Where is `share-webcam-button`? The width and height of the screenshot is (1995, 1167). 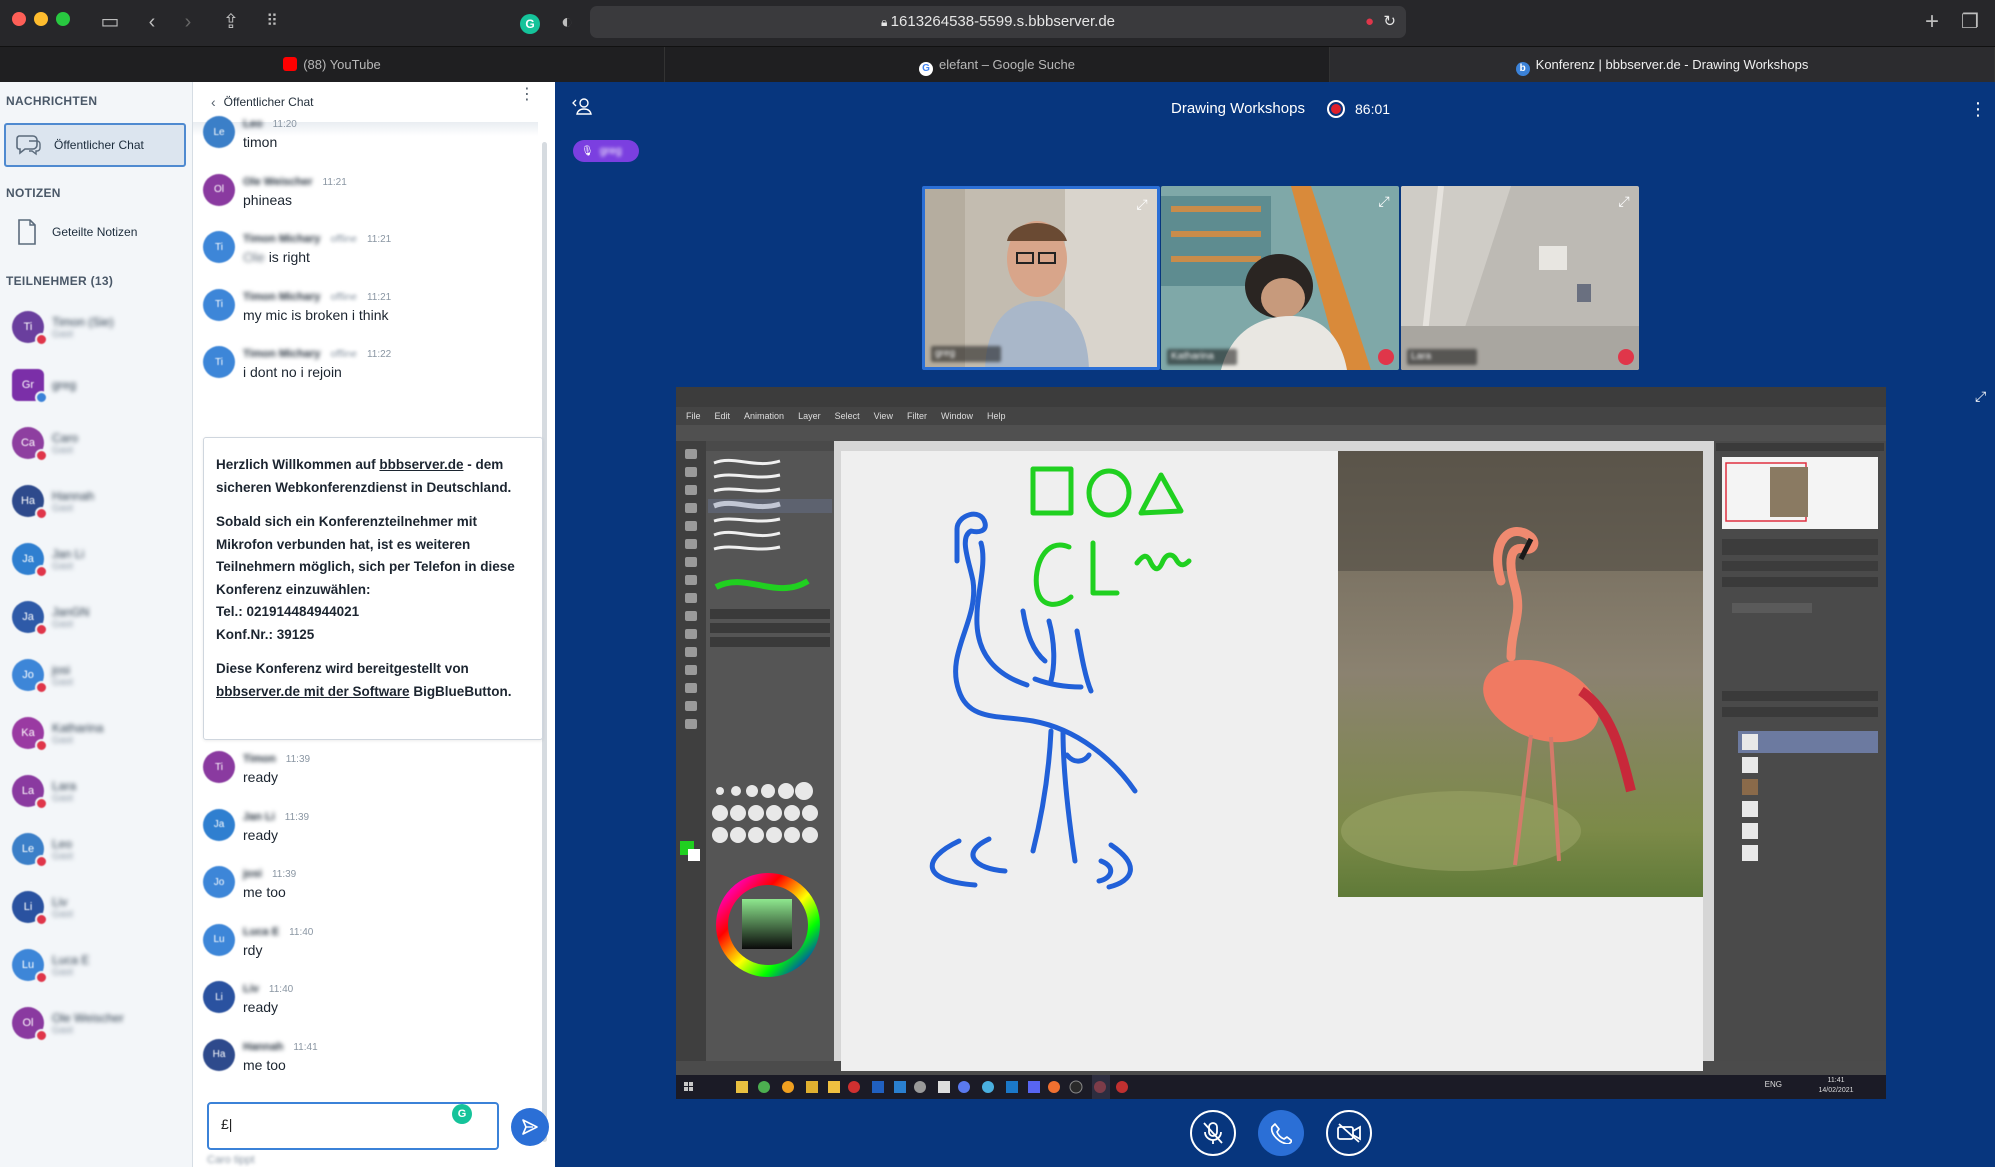
share-webcam-button is located at coordinates (1349, 1133).